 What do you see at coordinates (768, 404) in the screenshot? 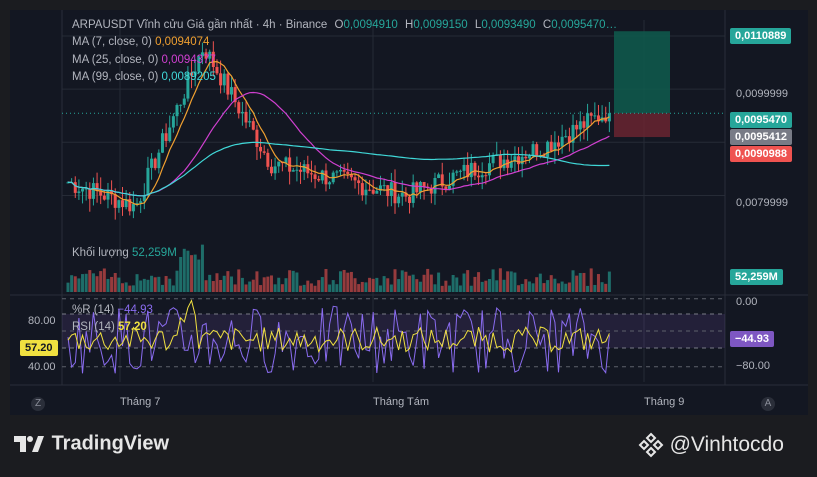
I see `auto-scale-button: A` at bounding box center [768, 404].